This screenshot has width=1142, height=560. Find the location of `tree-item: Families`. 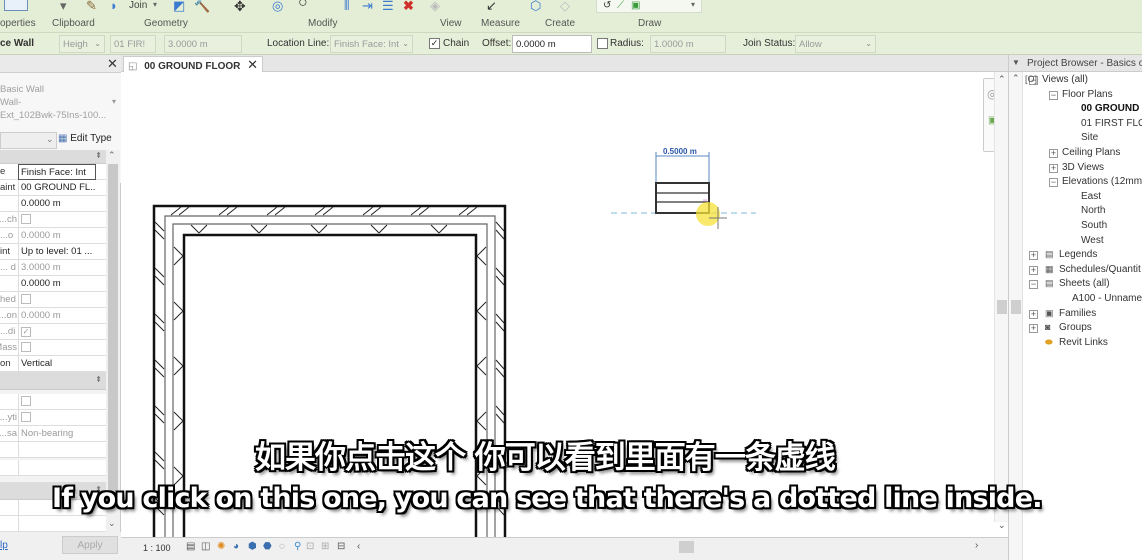

tree-item: Families is located at coordinates (1077, 313).